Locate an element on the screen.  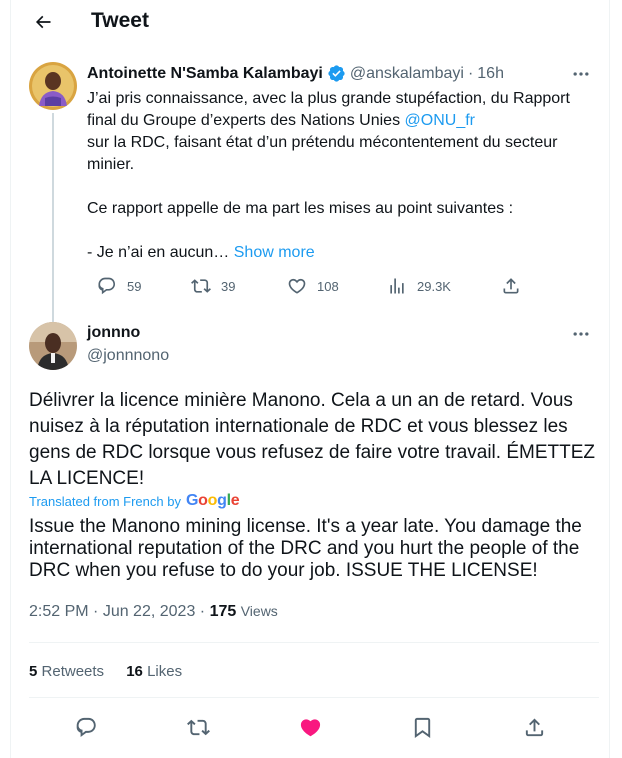
reply-button is located at coordinates (86, 727).